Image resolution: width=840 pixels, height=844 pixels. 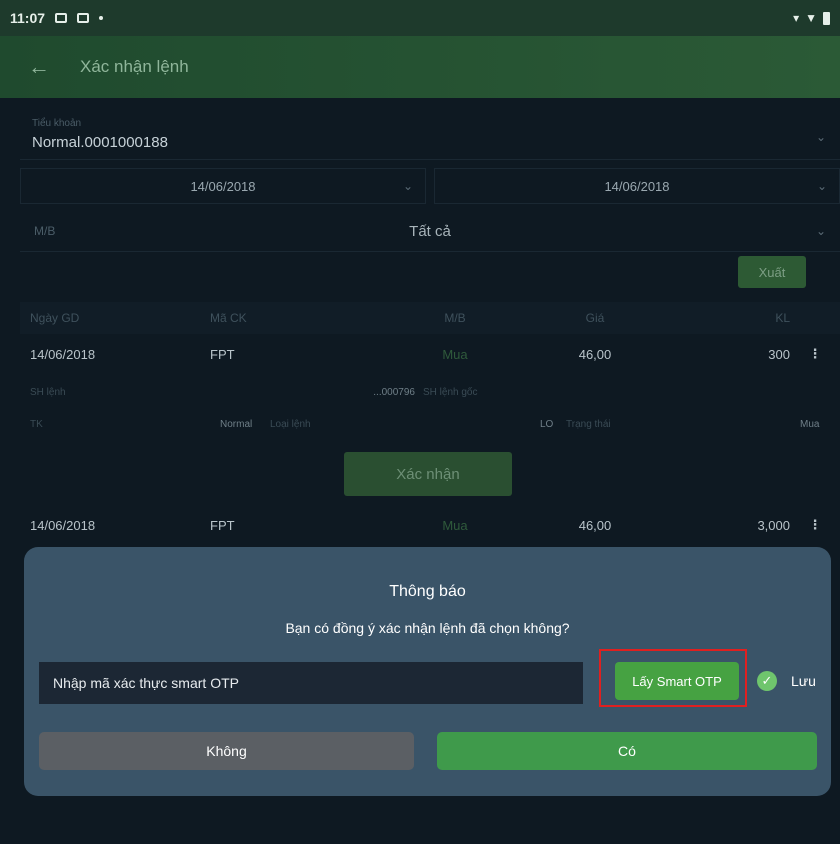 I want to click on account-label: Tiểu khoản, so click(x=57, y=123).